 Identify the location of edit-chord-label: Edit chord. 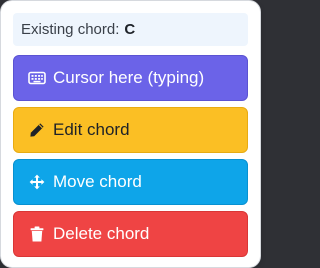
(91, 129).